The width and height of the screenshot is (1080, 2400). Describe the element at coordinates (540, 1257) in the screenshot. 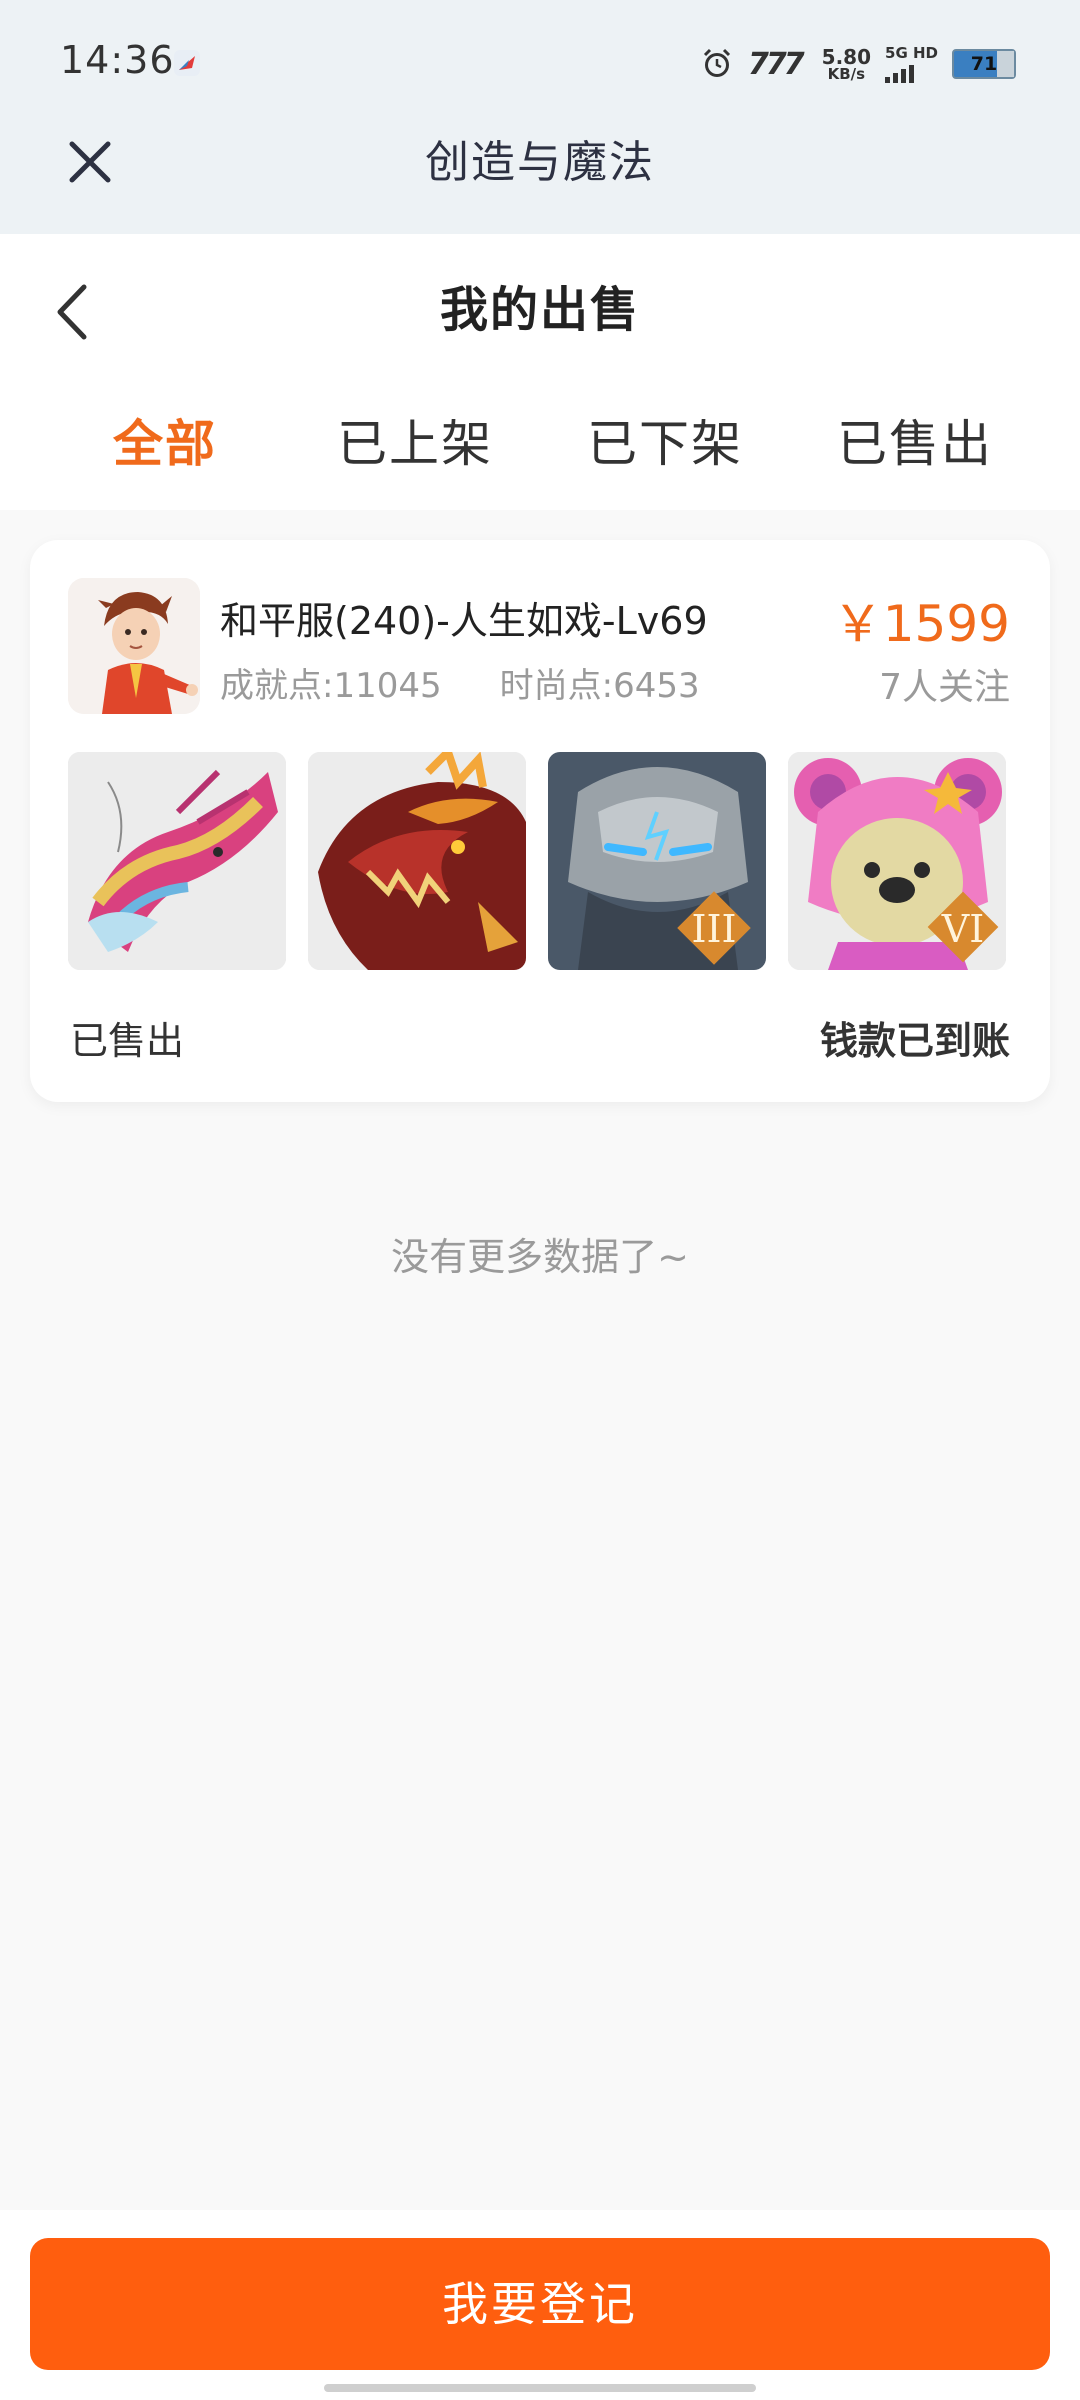

I see `end-of-list-note: 没有更多数据了~` at that location.